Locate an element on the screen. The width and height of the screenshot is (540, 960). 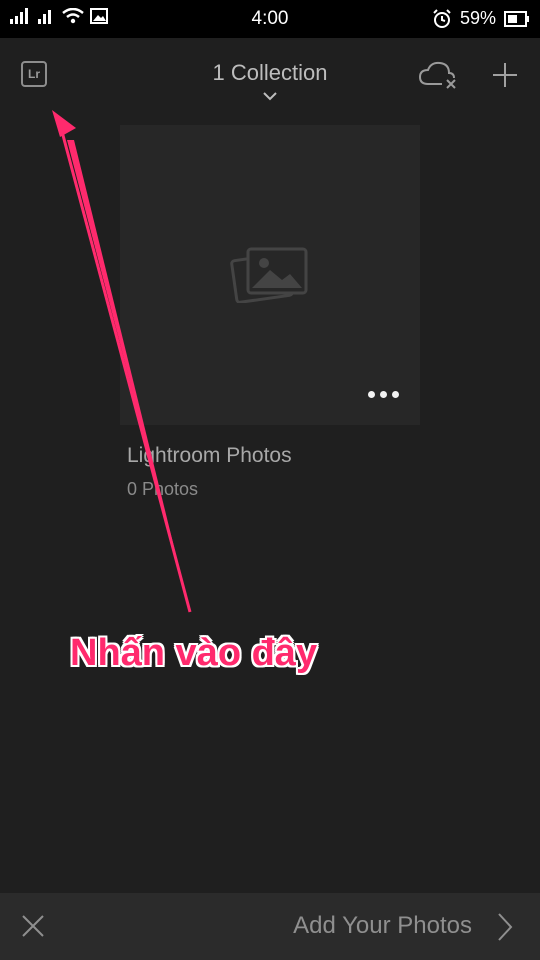
cloud-off-icon is located at coordinates (439, 75).